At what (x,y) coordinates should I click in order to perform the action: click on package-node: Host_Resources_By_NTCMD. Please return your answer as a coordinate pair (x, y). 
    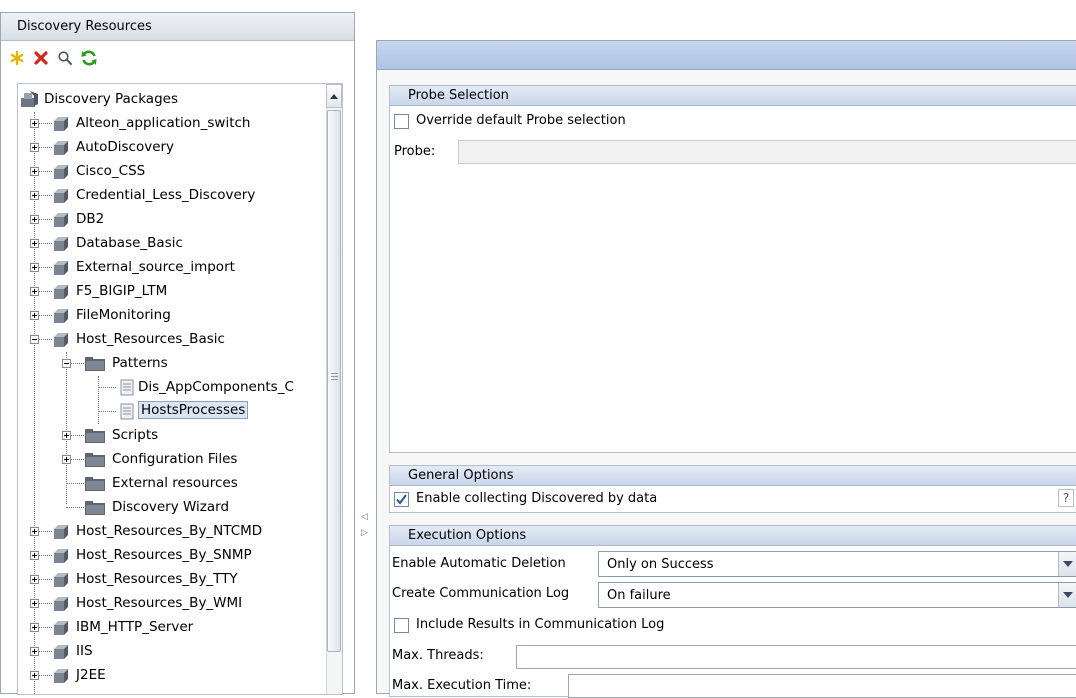
    Looking at the image, I should click on (168, 532).